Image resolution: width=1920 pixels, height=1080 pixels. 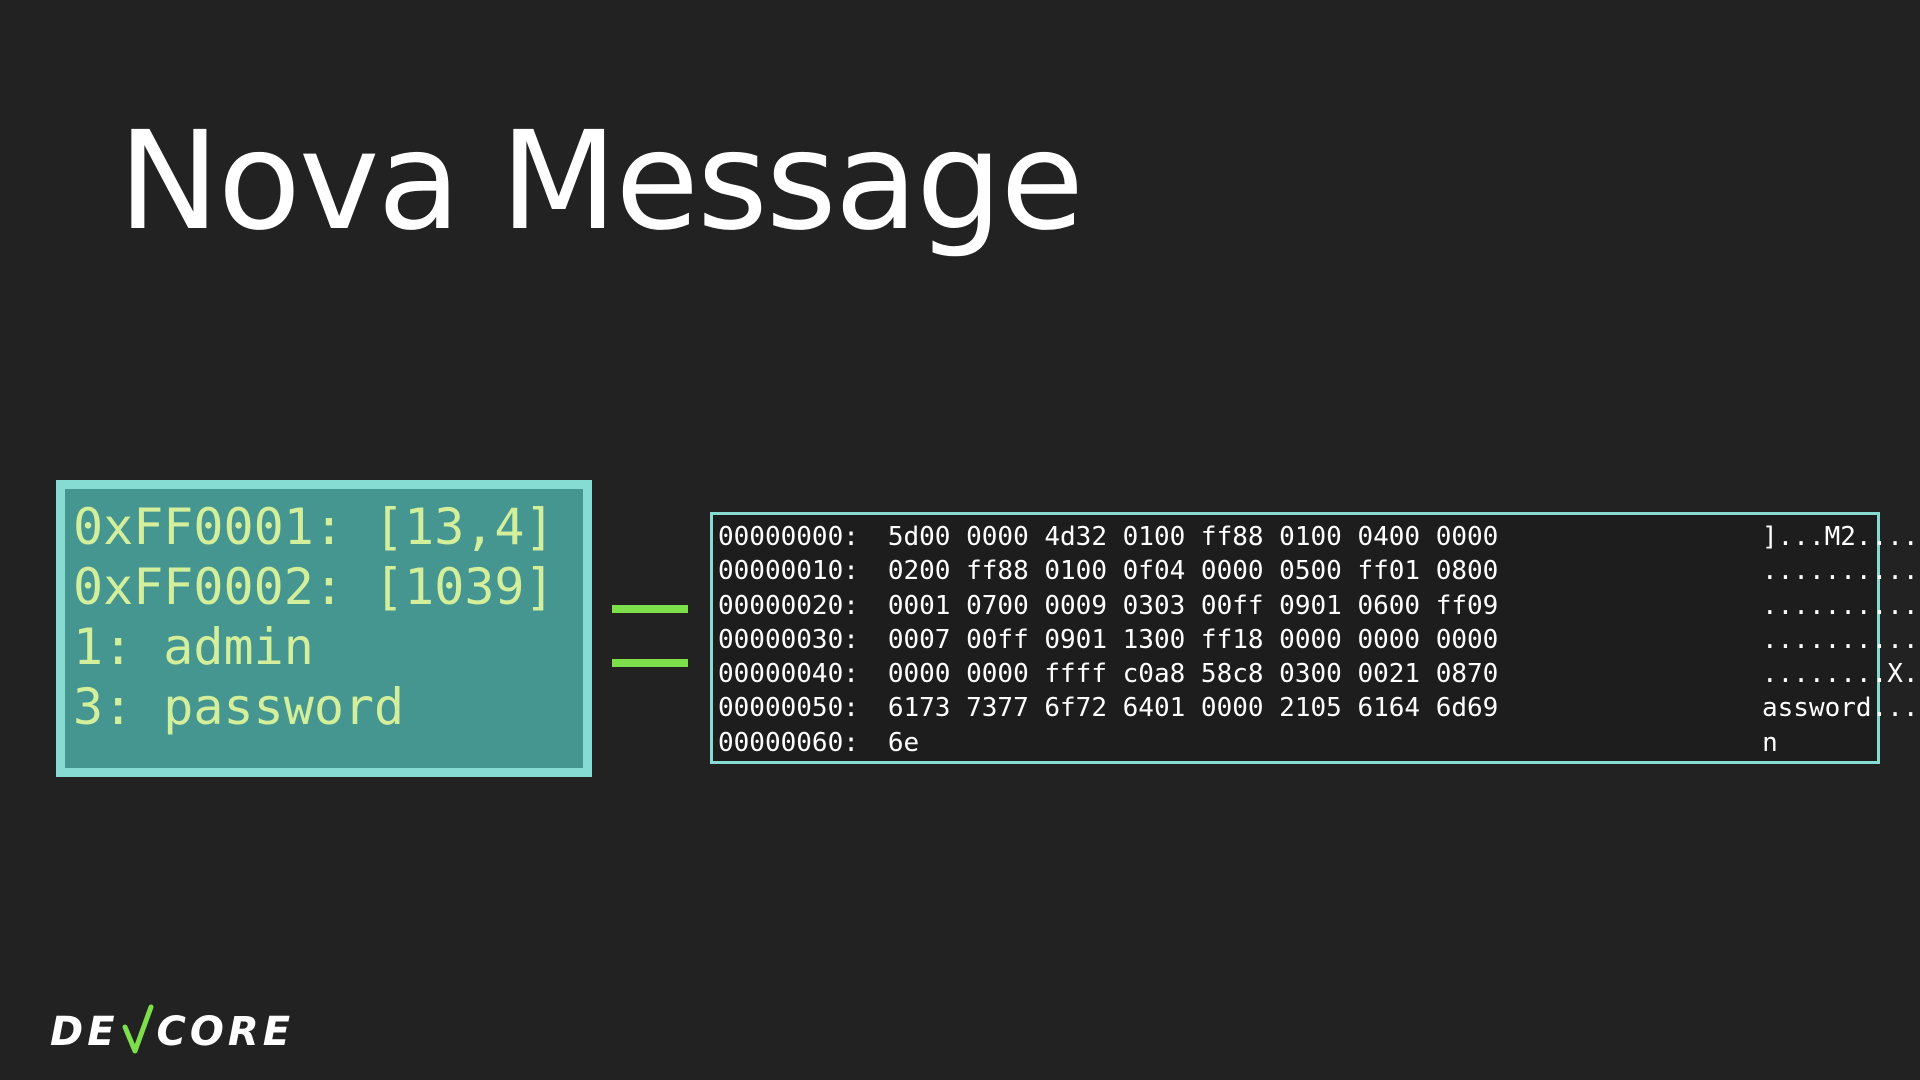 I want to click on devcore-logo: DE CORE, so click(x=172, y=1025).